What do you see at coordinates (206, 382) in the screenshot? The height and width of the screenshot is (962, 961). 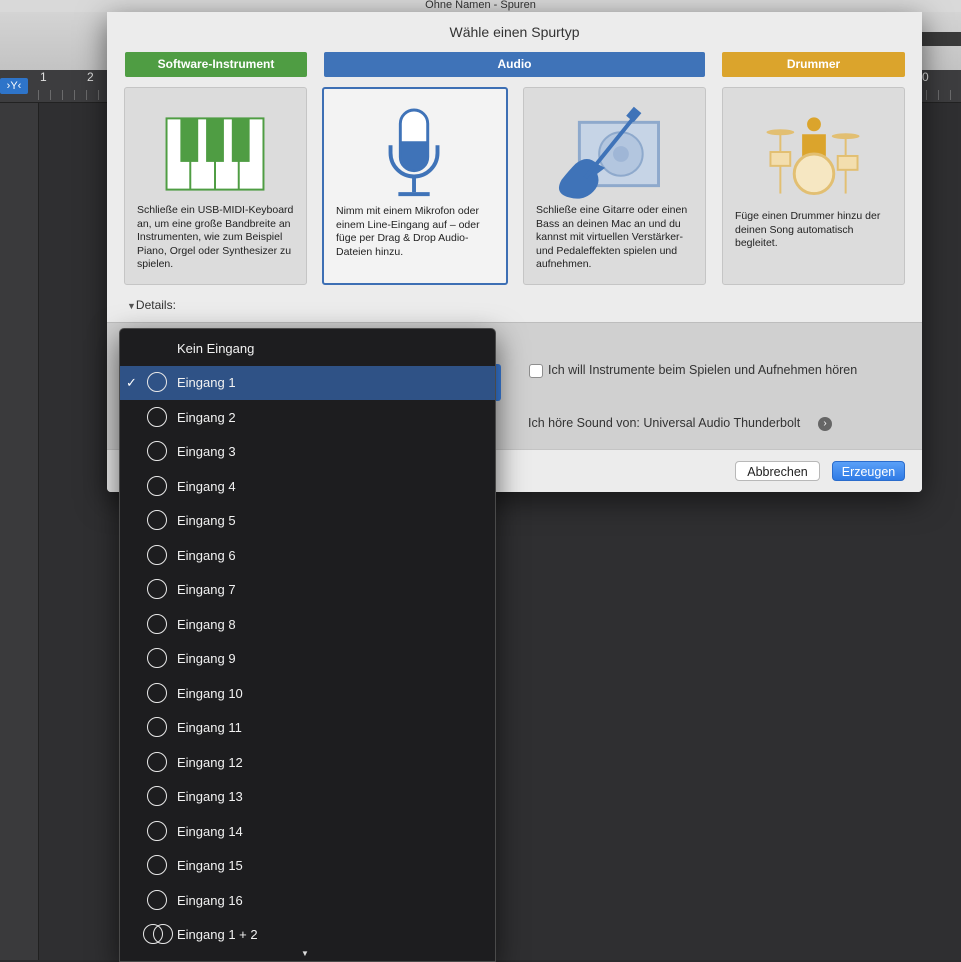 I see `menu-item-label: Eingang 1` at bounding box center [206, 382].